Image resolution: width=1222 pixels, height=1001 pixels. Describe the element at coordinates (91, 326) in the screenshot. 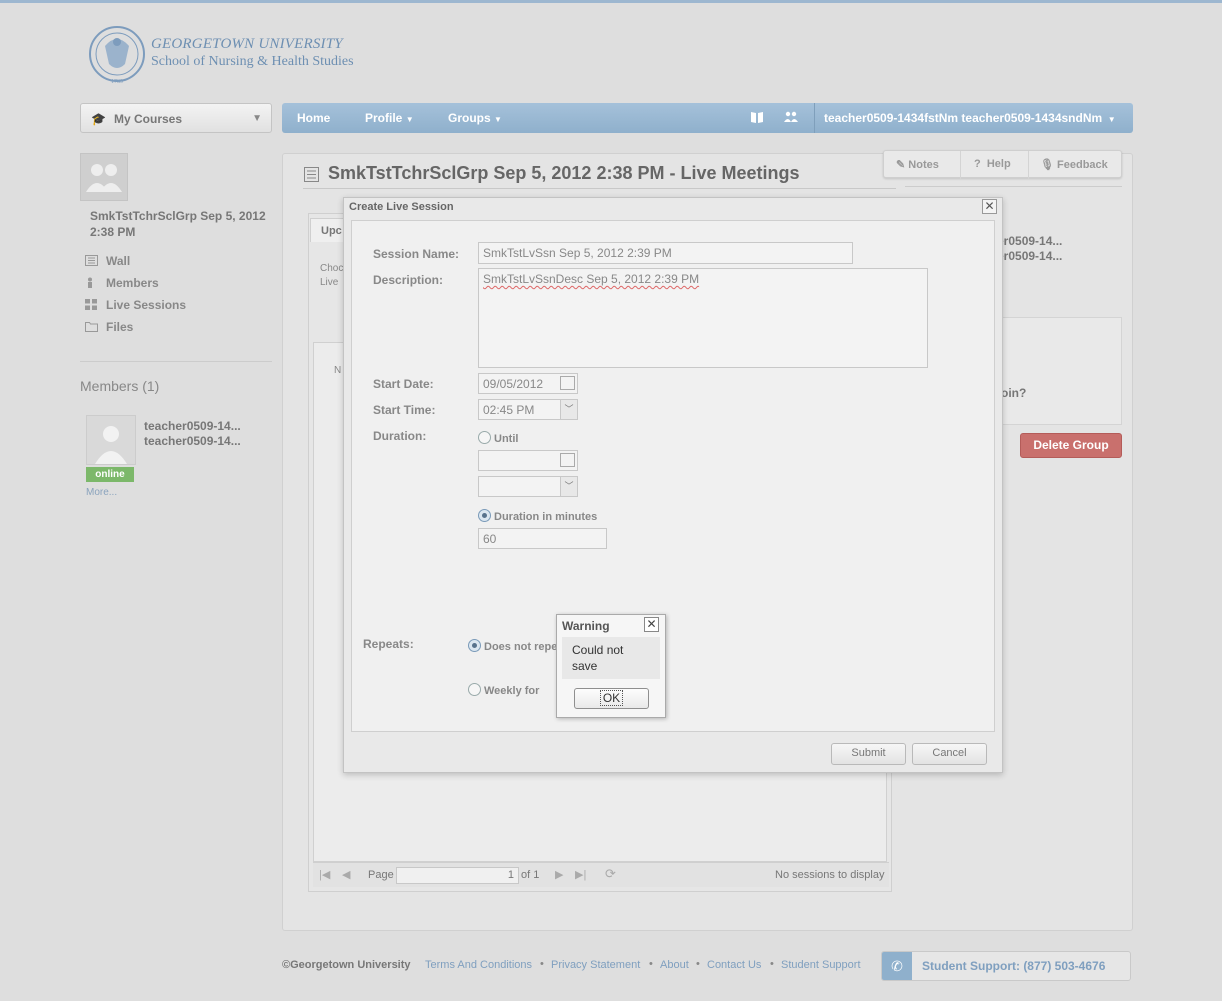

I see `folder-icon` at that location.